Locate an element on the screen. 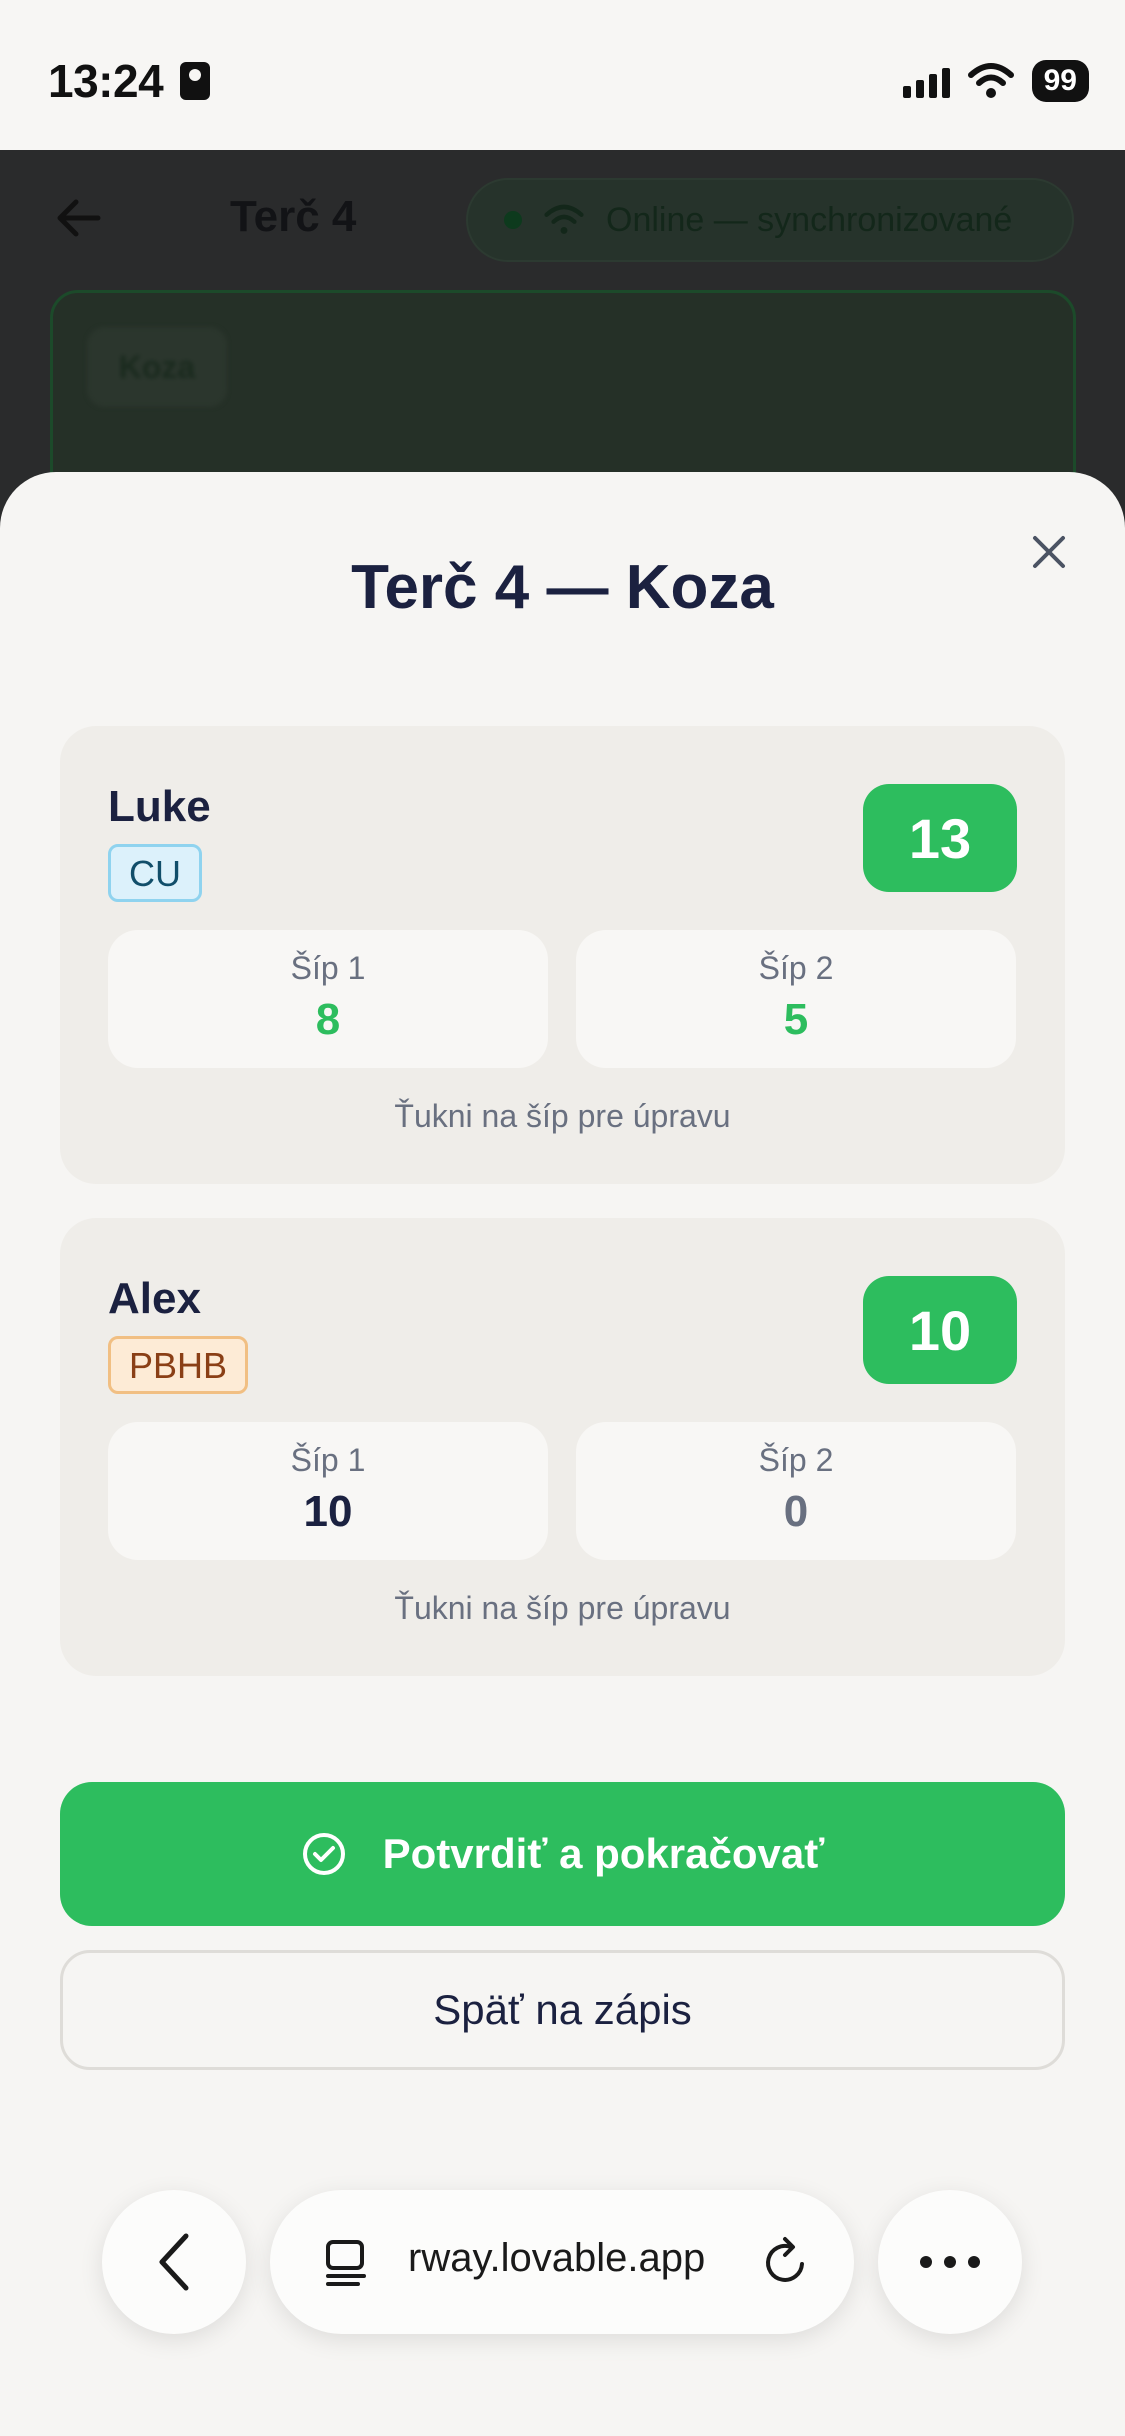  category-tag: CU is located at coordinates (155, 873).